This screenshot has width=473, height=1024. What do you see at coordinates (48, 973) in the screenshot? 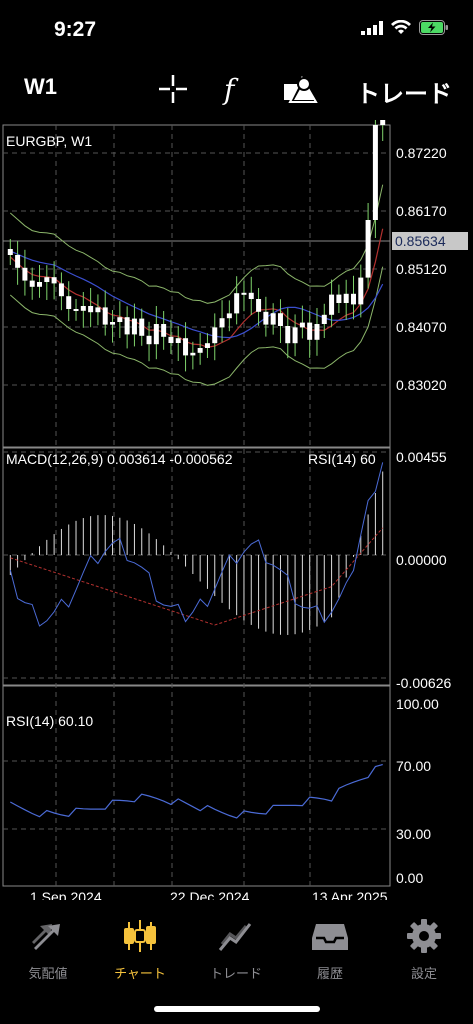
I see `tab-quotes-label: 気配値` at bounding box center [48, 973].